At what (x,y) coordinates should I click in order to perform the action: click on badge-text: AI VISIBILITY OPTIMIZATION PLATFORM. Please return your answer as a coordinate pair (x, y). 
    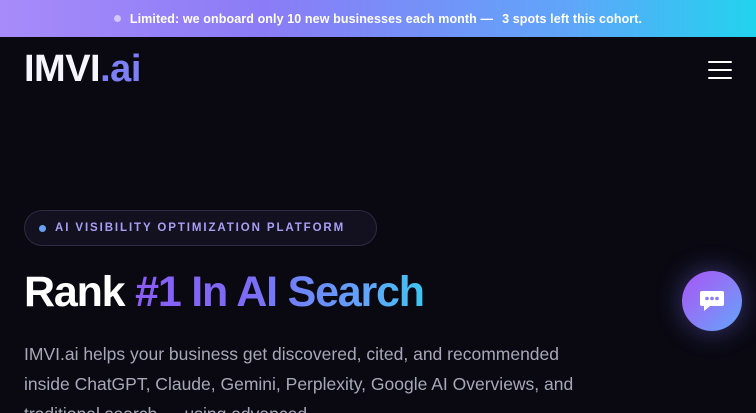
    Looking at the image, I should click on (200, 228).